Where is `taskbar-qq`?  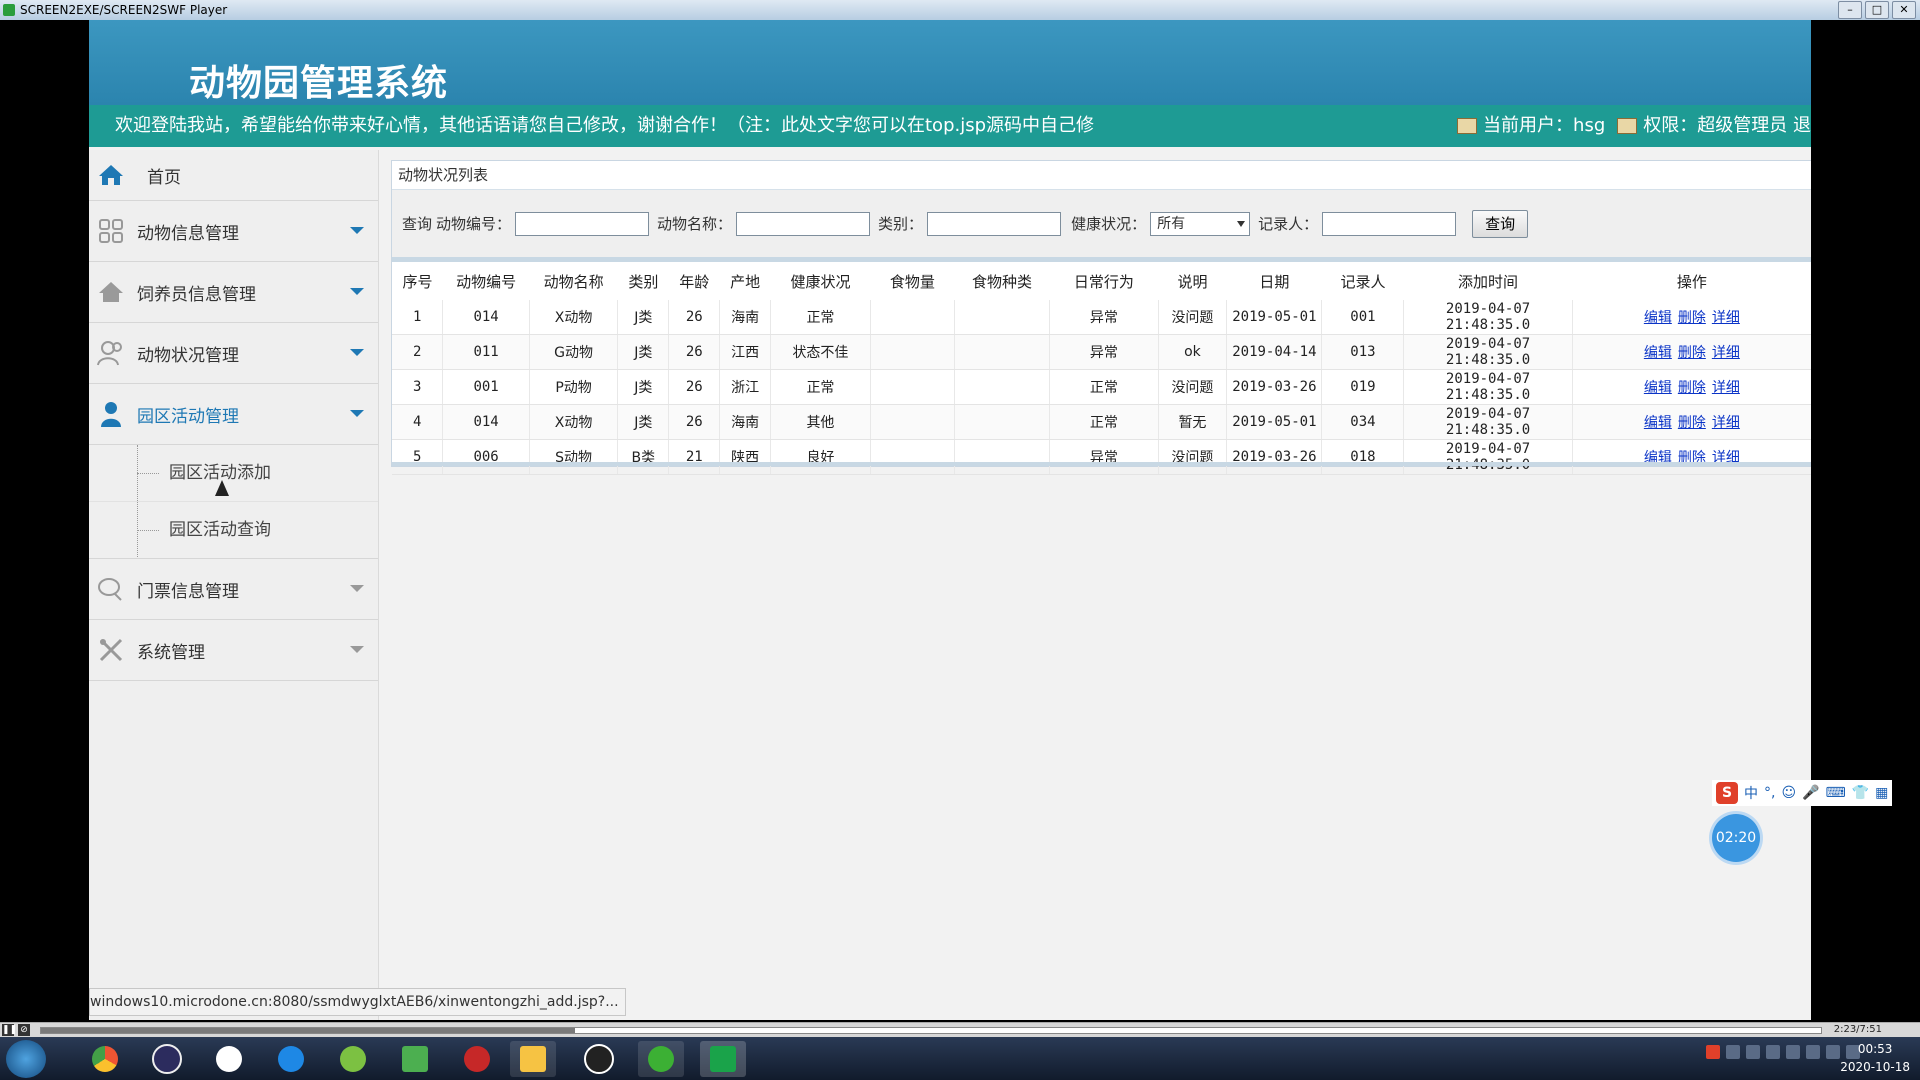 taskbar-qq is located at coordinates (599, 1059).